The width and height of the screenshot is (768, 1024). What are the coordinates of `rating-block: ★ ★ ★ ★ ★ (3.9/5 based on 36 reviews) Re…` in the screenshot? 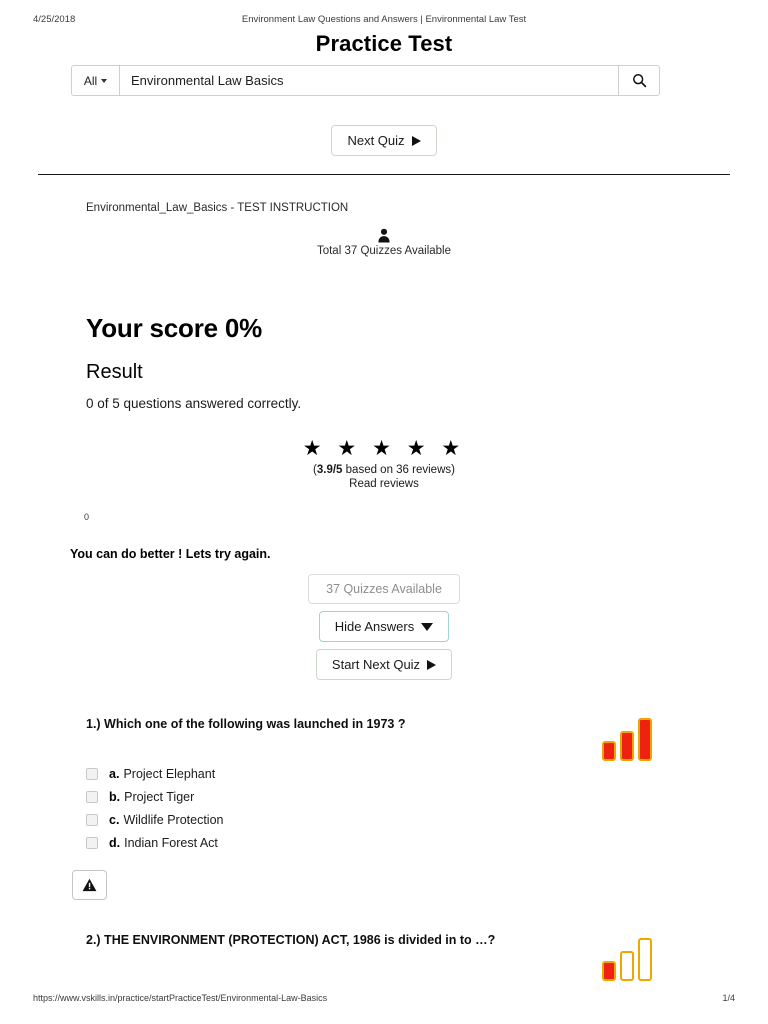 It's located at (384, 463).